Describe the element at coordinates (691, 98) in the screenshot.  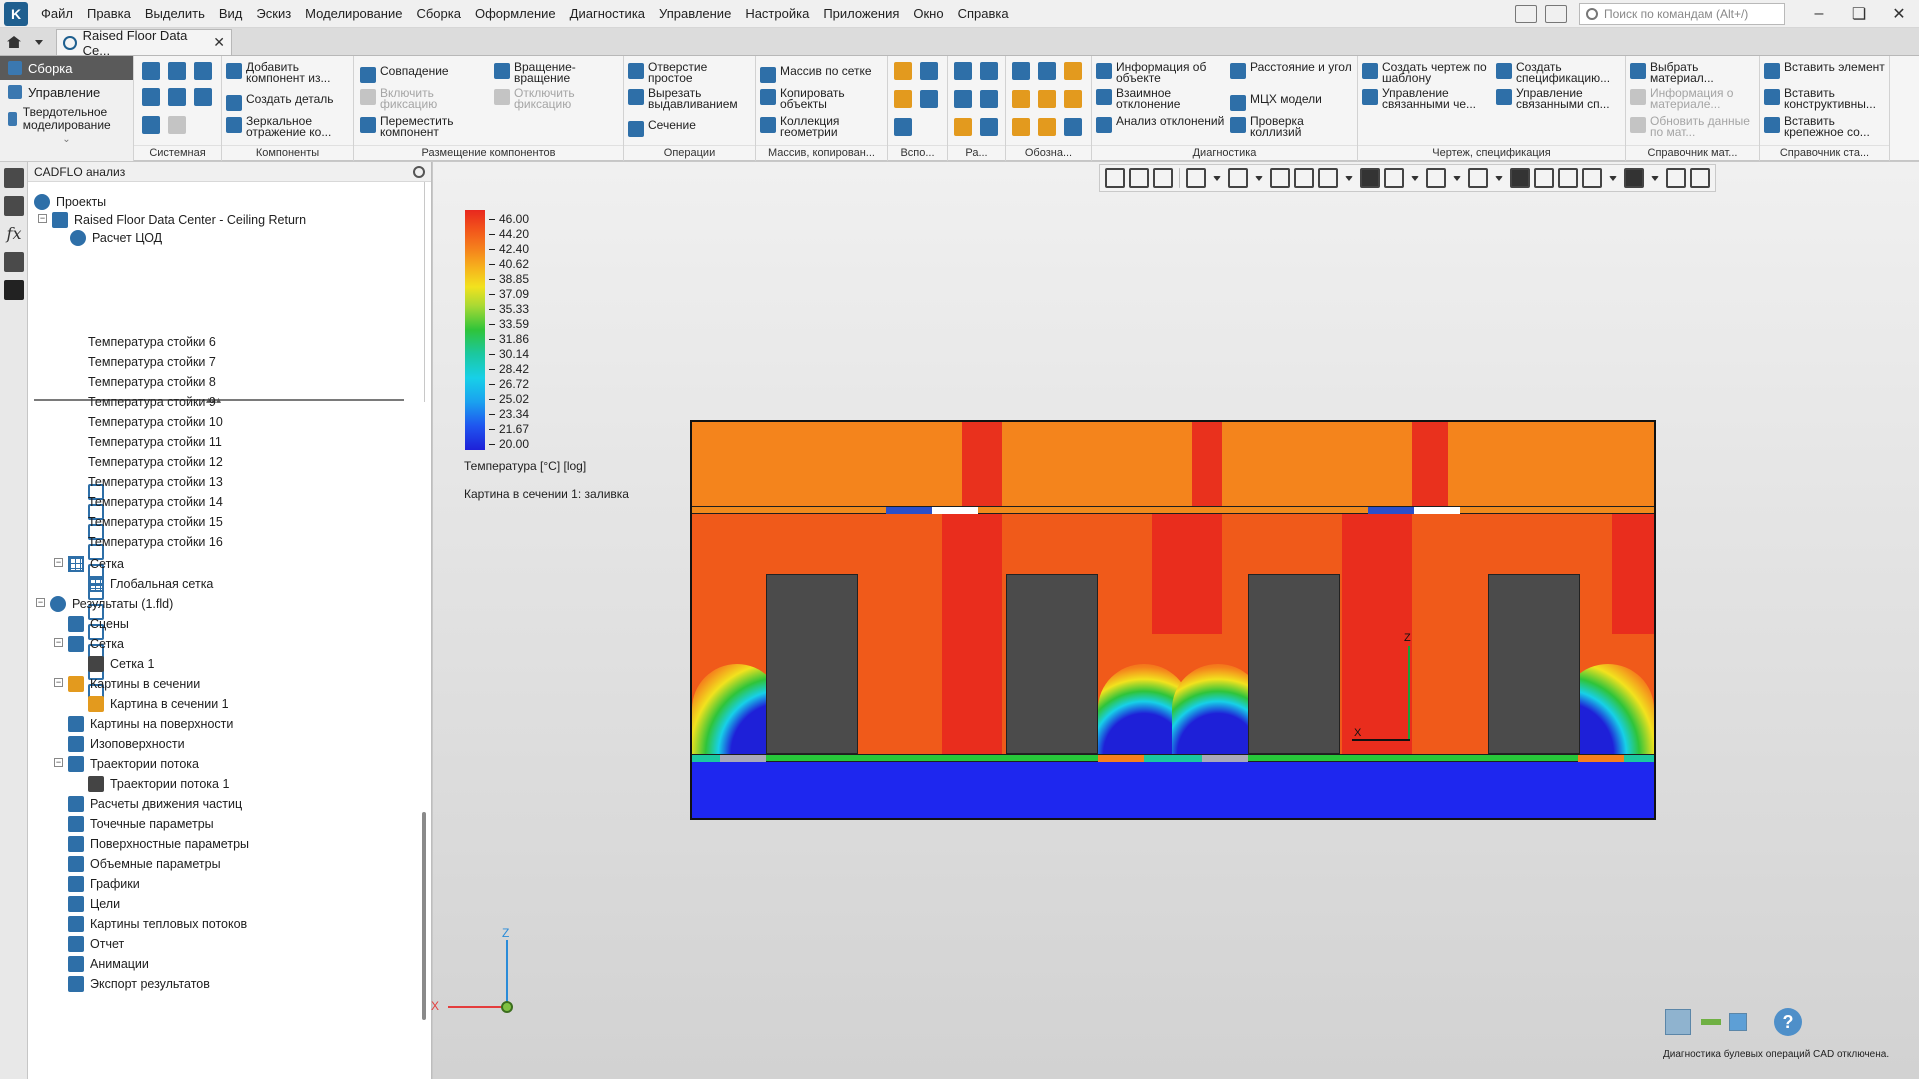
I see `extrude-cut-button: Вырезать выдавливанием` at that location.